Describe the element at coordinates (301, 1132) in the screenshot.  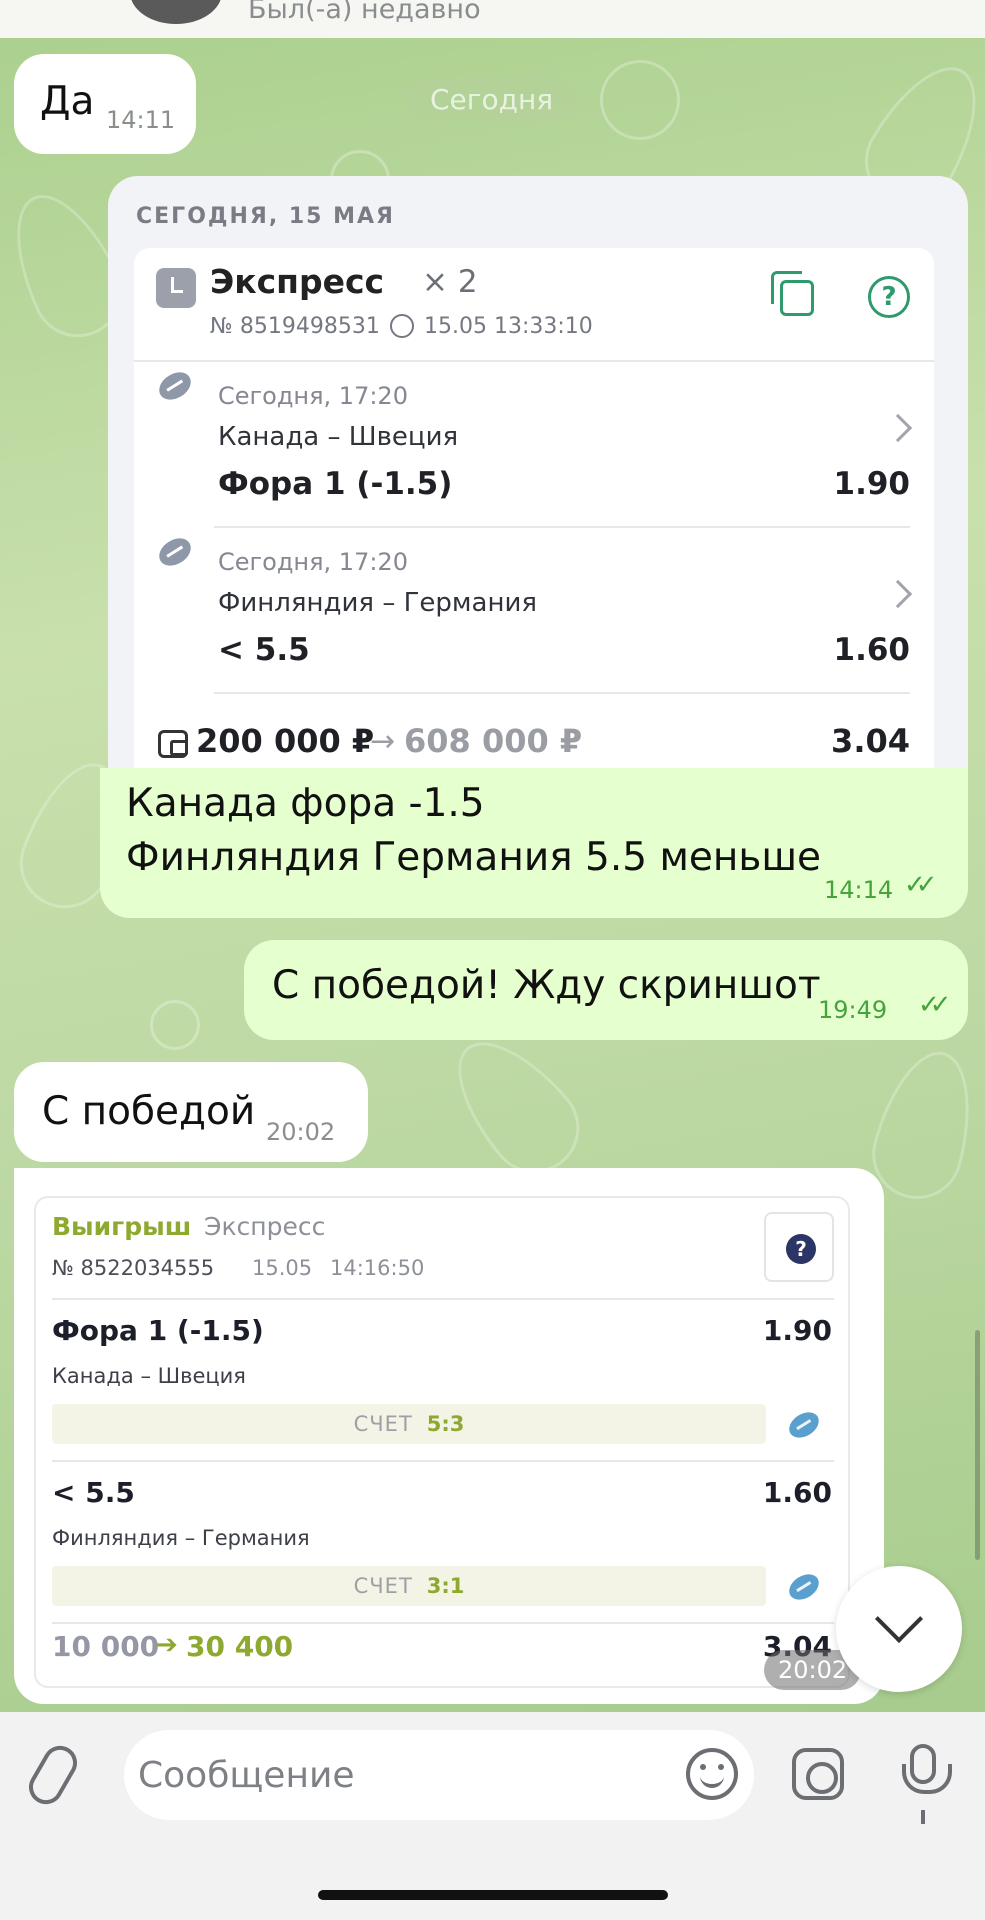
I see `message-time: 20:02` at that location.